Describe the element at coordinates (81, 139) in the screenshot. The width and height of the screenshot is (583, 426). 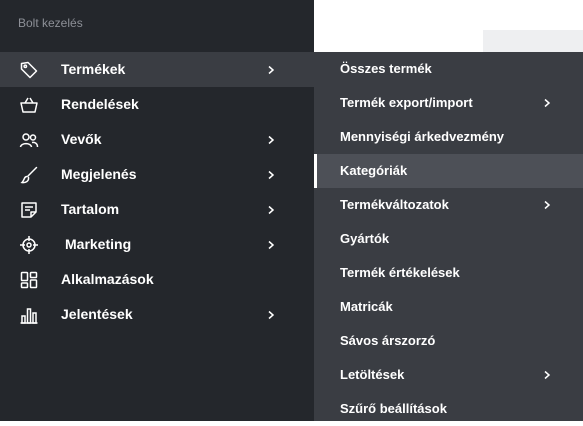
I see `sidebar-item-label: Vevők` at that location.